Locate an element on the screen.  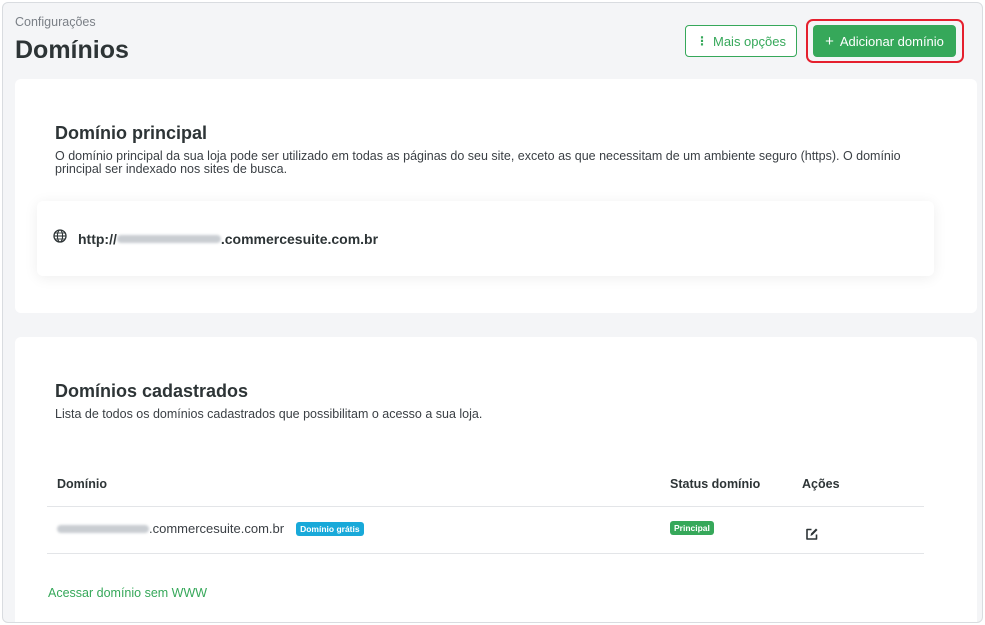
registered-domains-title: Domínios cadastrados is located at coordinates (152, 391).